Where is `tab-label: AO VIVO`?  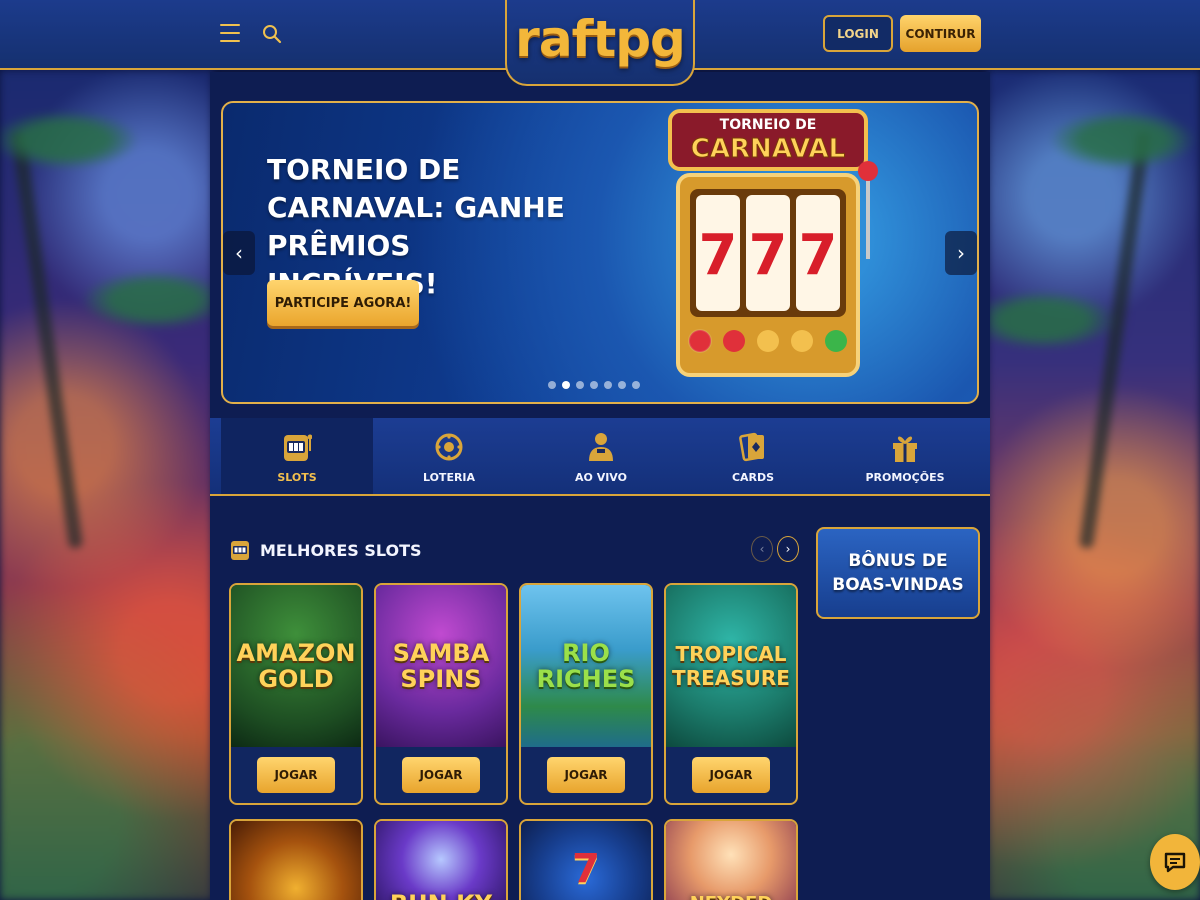 tab-label: AO VIVO is located at coordinates (601, 477).